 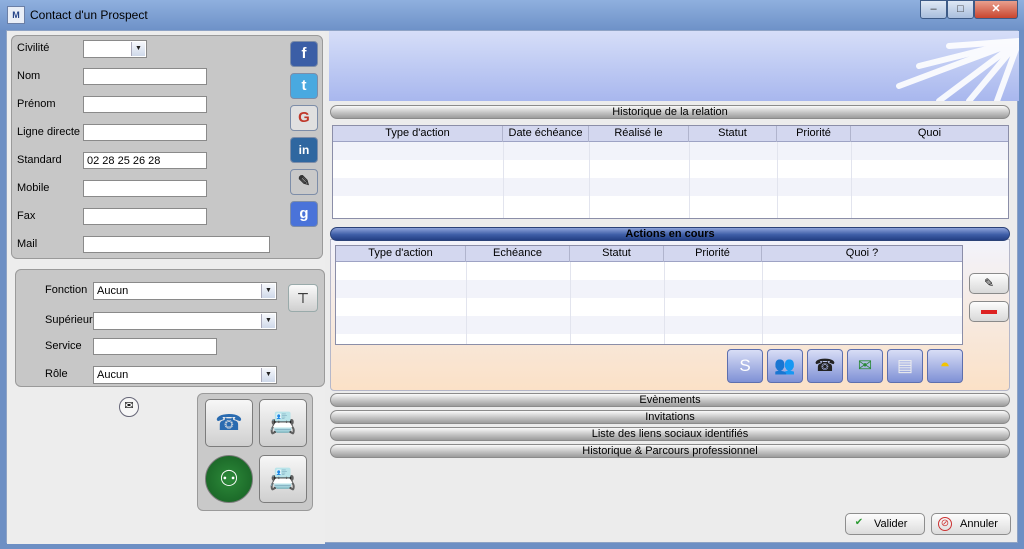 What do you see at coordinates (945, 366) in the screenshot?
I see `helmet-icon: ◓` at bounding box center [945, 366].